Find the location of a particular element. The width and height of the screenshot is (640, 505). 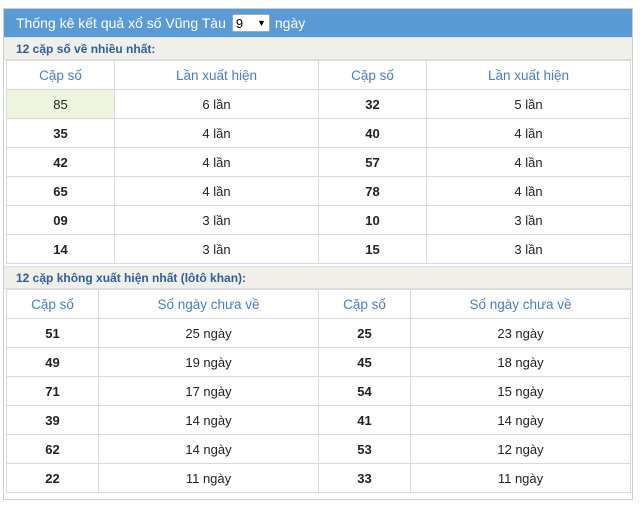

pair-number-cell: 32 is located at coordinates (372, 104).